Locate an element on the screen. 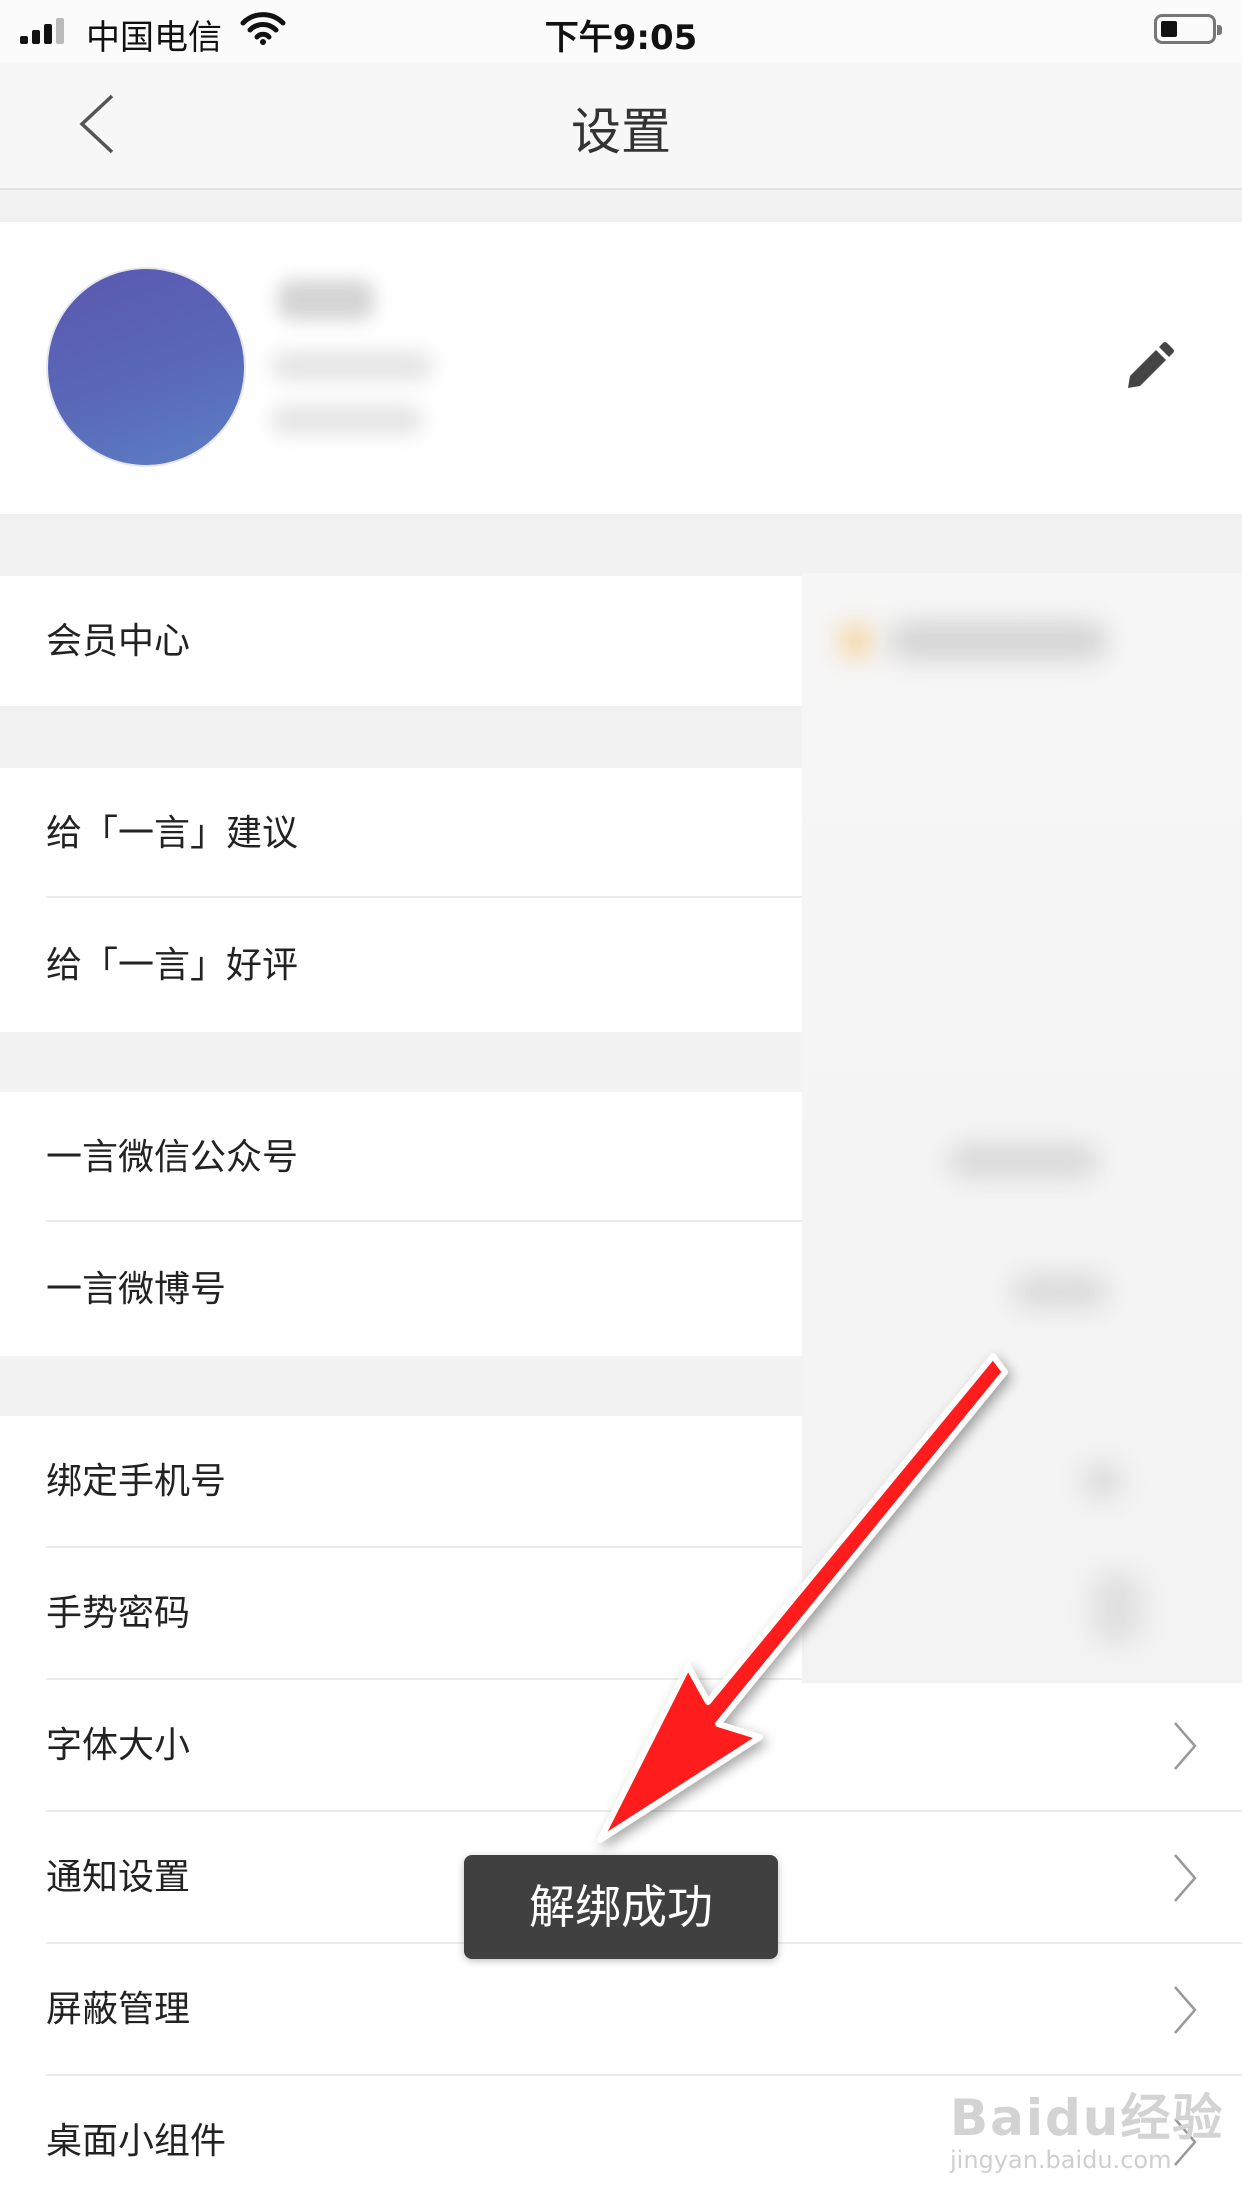 Image resolution: width=1242 pixels, height=2208 pixels. weibo-label: 一言微博号 is located at coordinates (136, 1289).